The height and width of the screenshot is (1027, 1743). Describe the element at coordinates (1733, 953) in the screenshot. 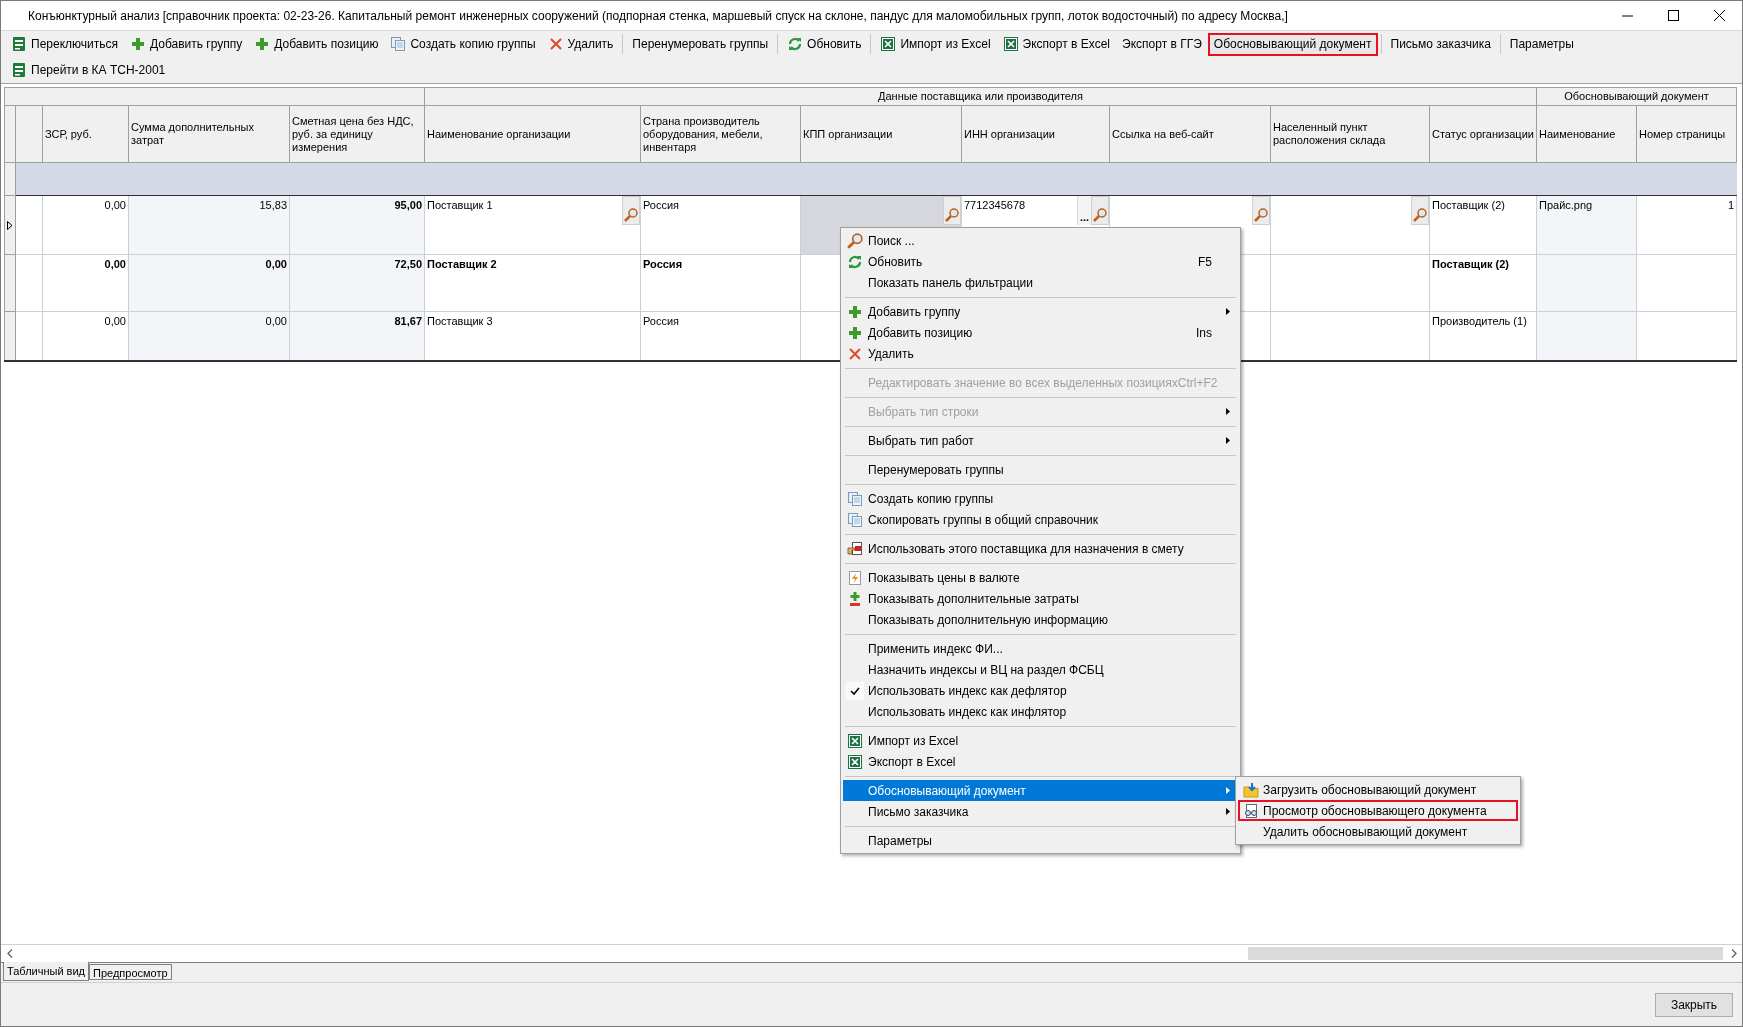

I see `chevron-right-icon` at that location.